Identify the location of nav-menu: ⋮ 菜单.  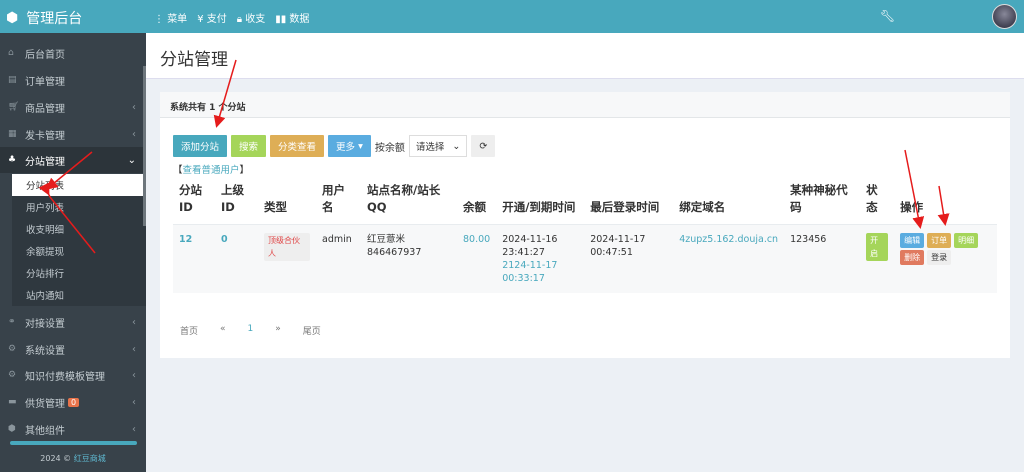
(170, 17).